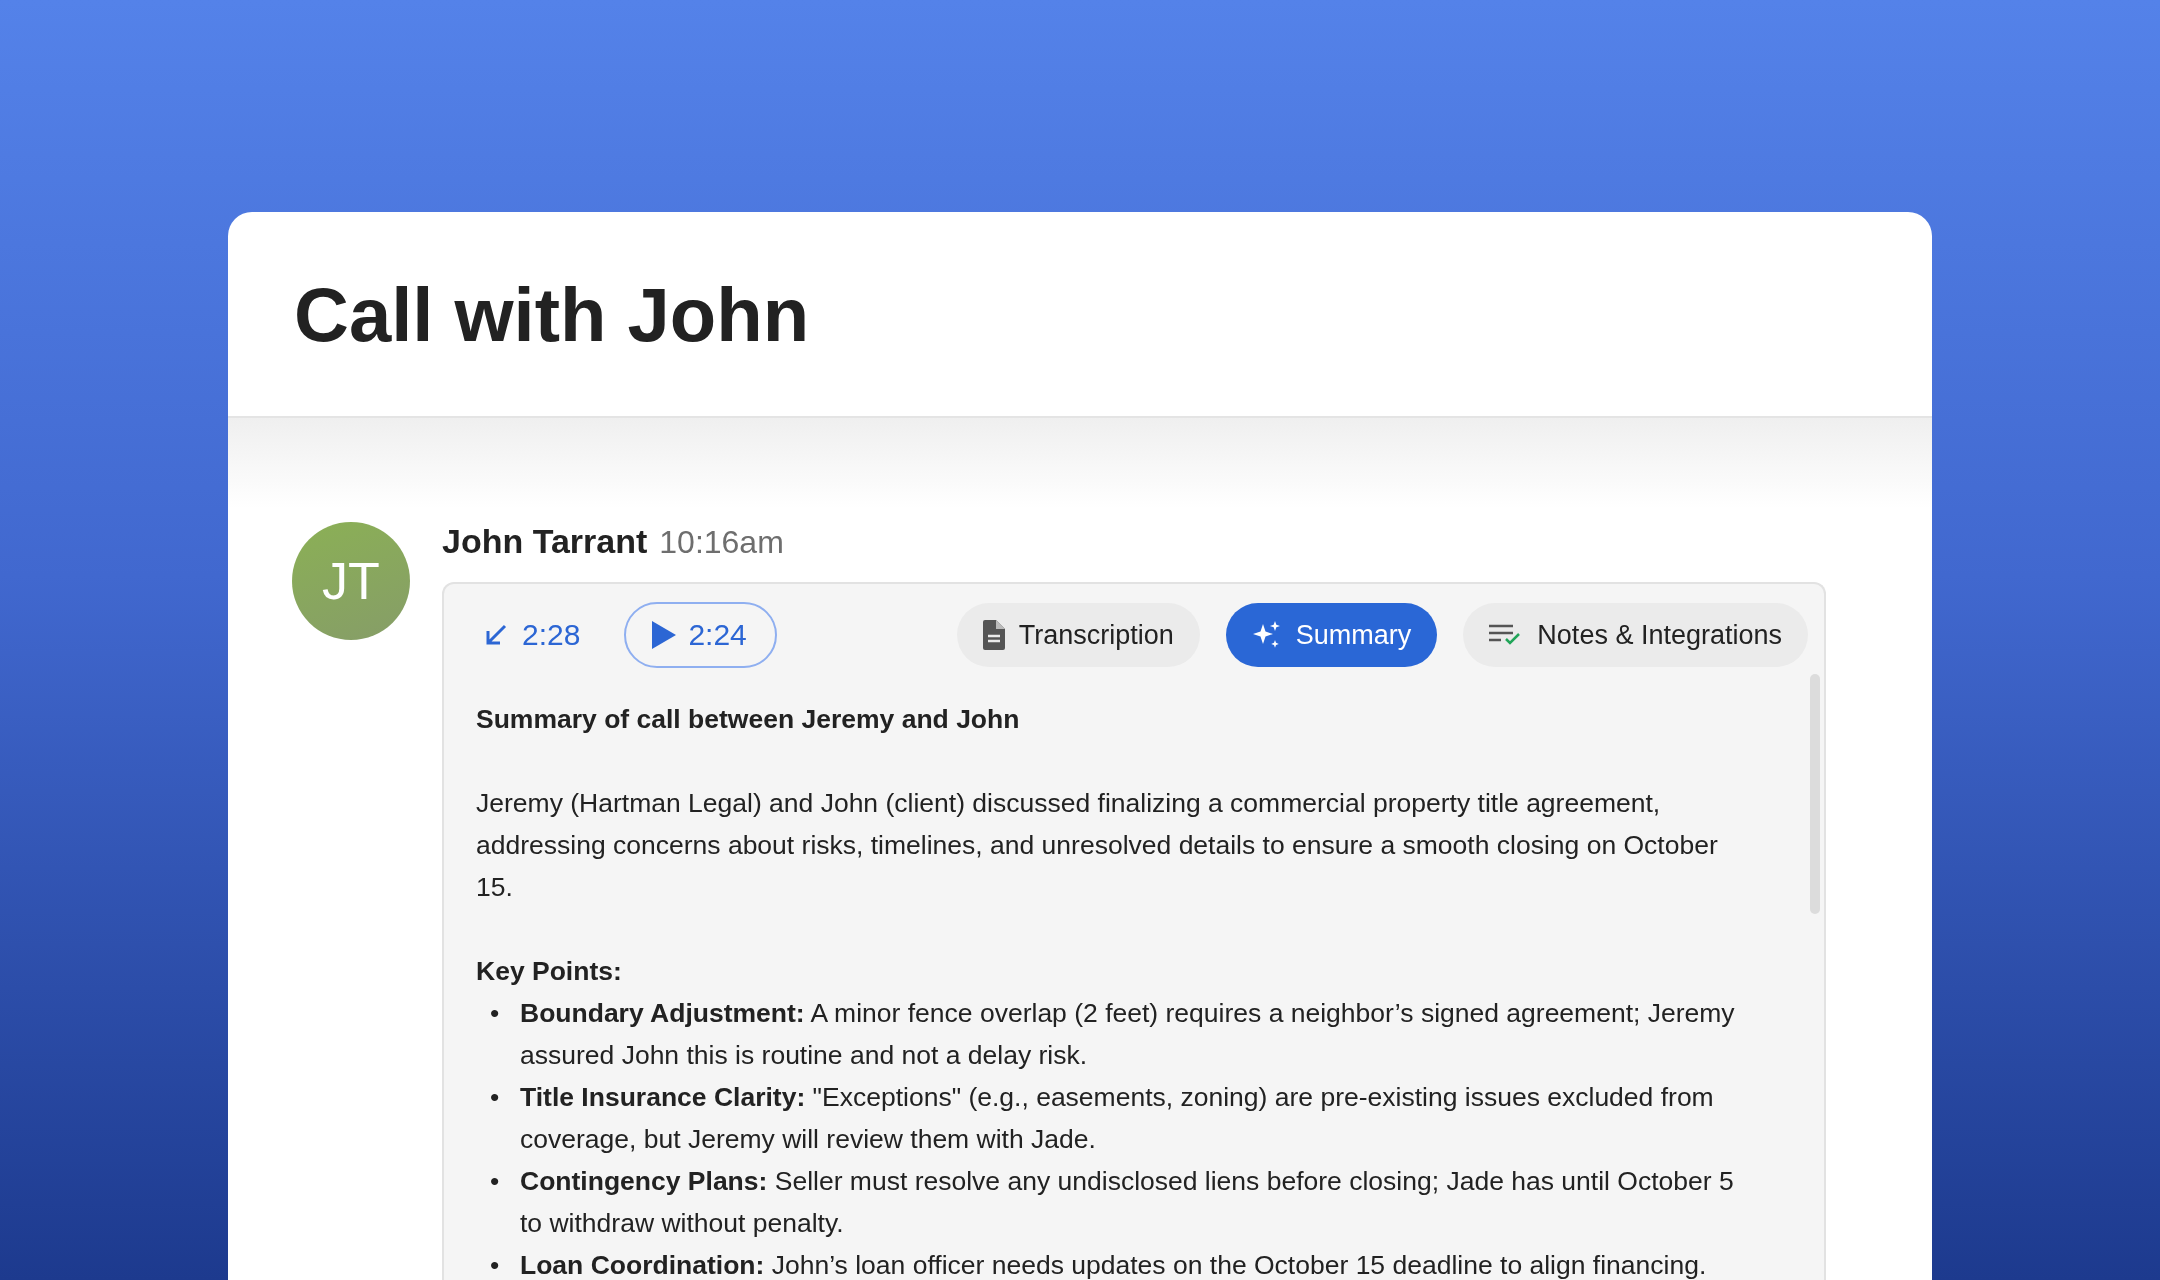  I want to click on play-icon, so click(664, 635).